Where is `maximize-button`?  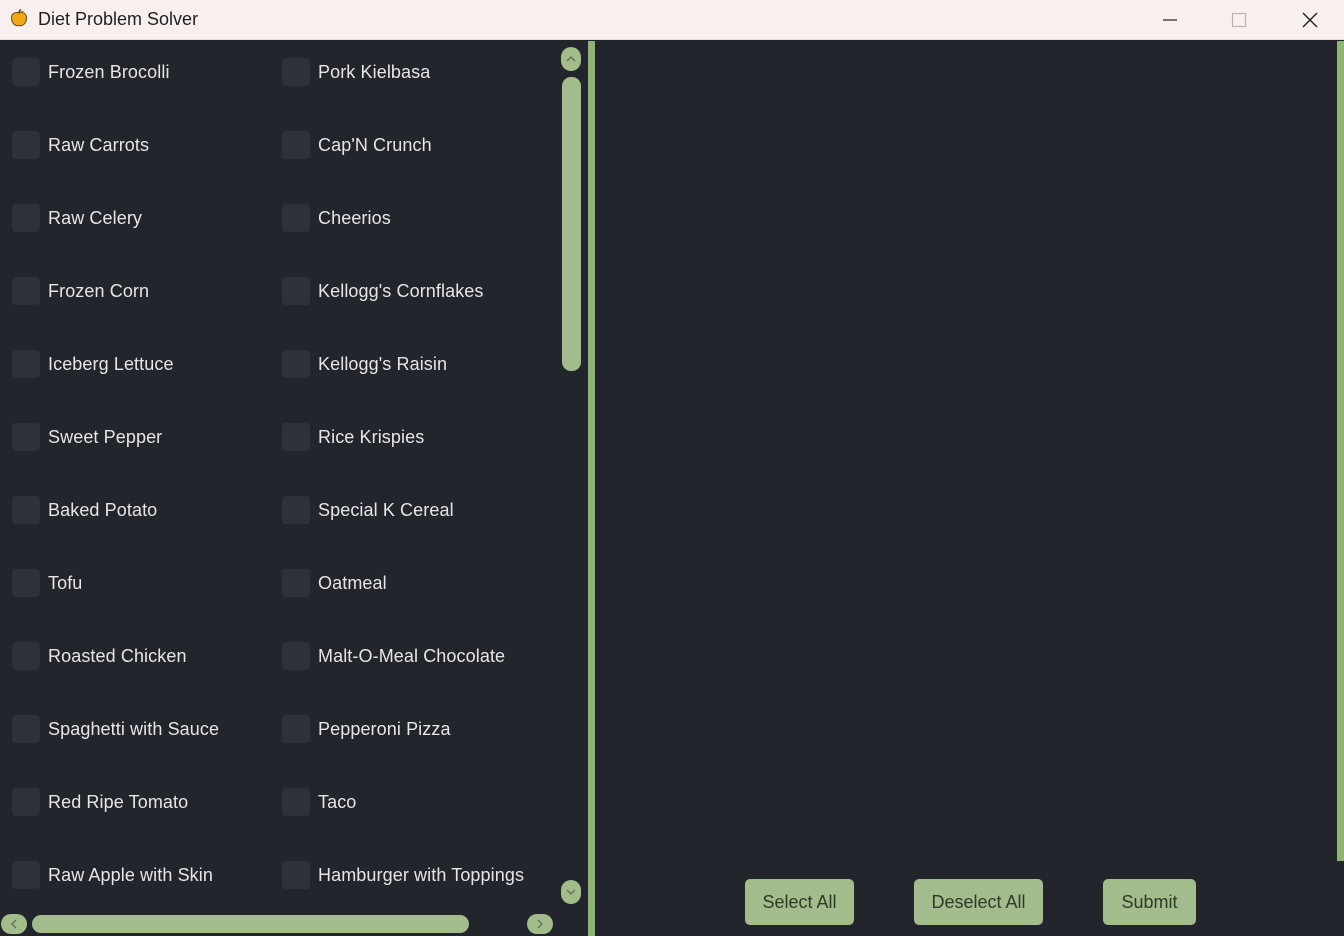 maximize-button is located at coordinates (1239, 20).